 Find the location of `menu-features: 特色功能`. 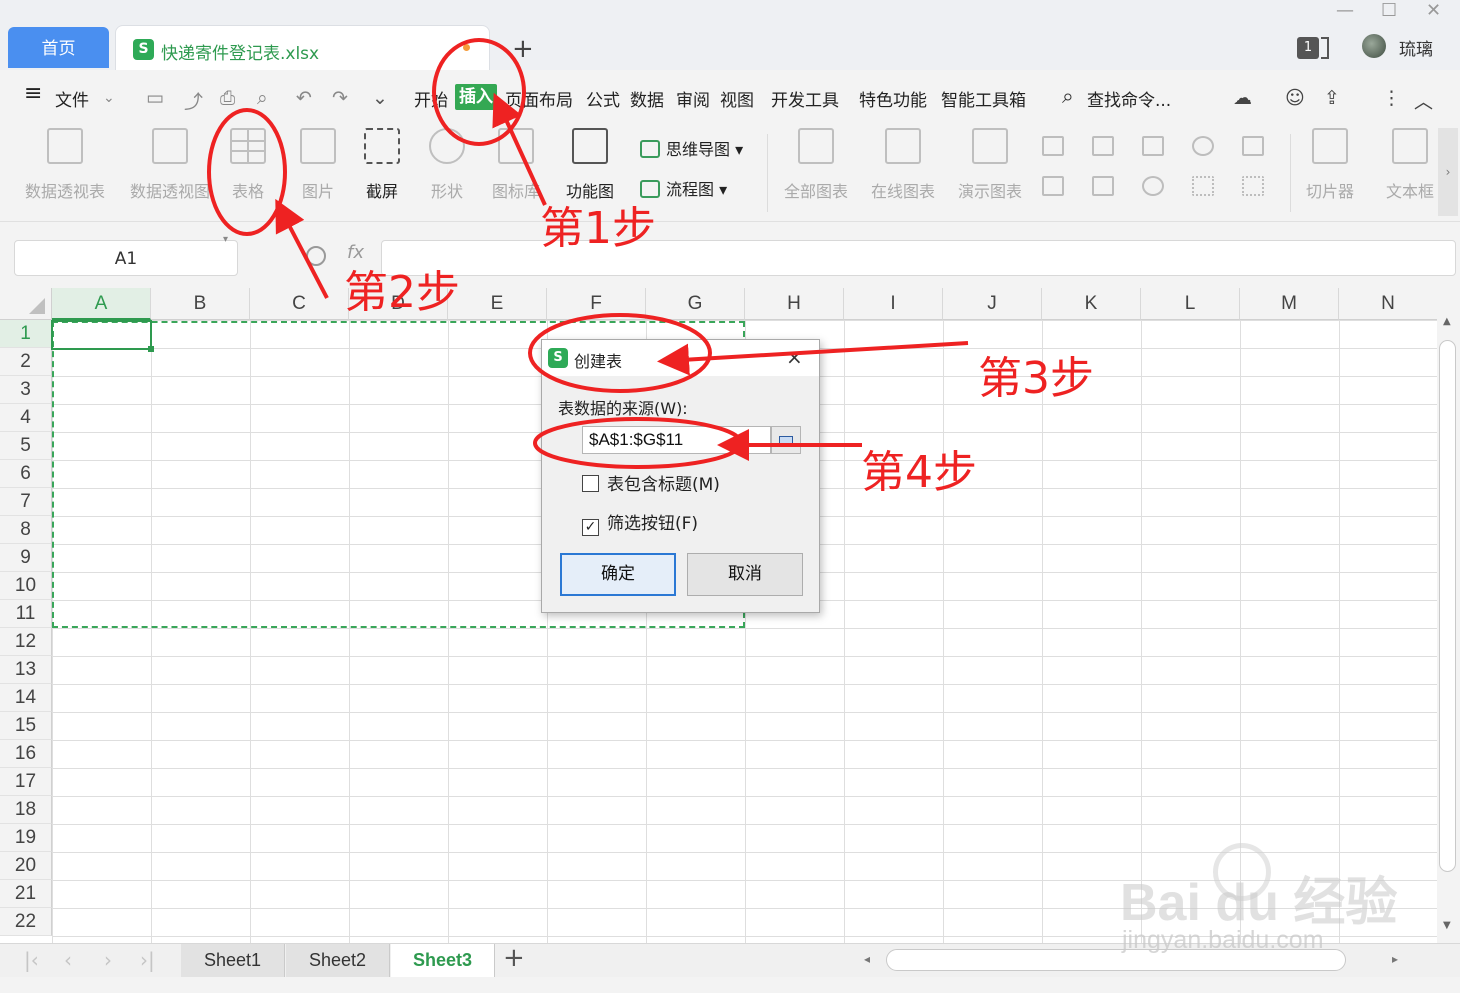

menu-features: 特色功能 is located at coordinates (893, 98).